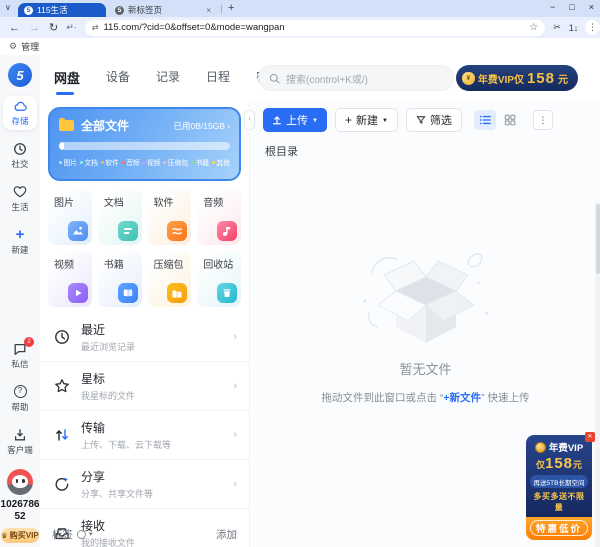 The width and height of the screenshot is (600, 547). I want to click on type-video: 视频, so click(151, 162).